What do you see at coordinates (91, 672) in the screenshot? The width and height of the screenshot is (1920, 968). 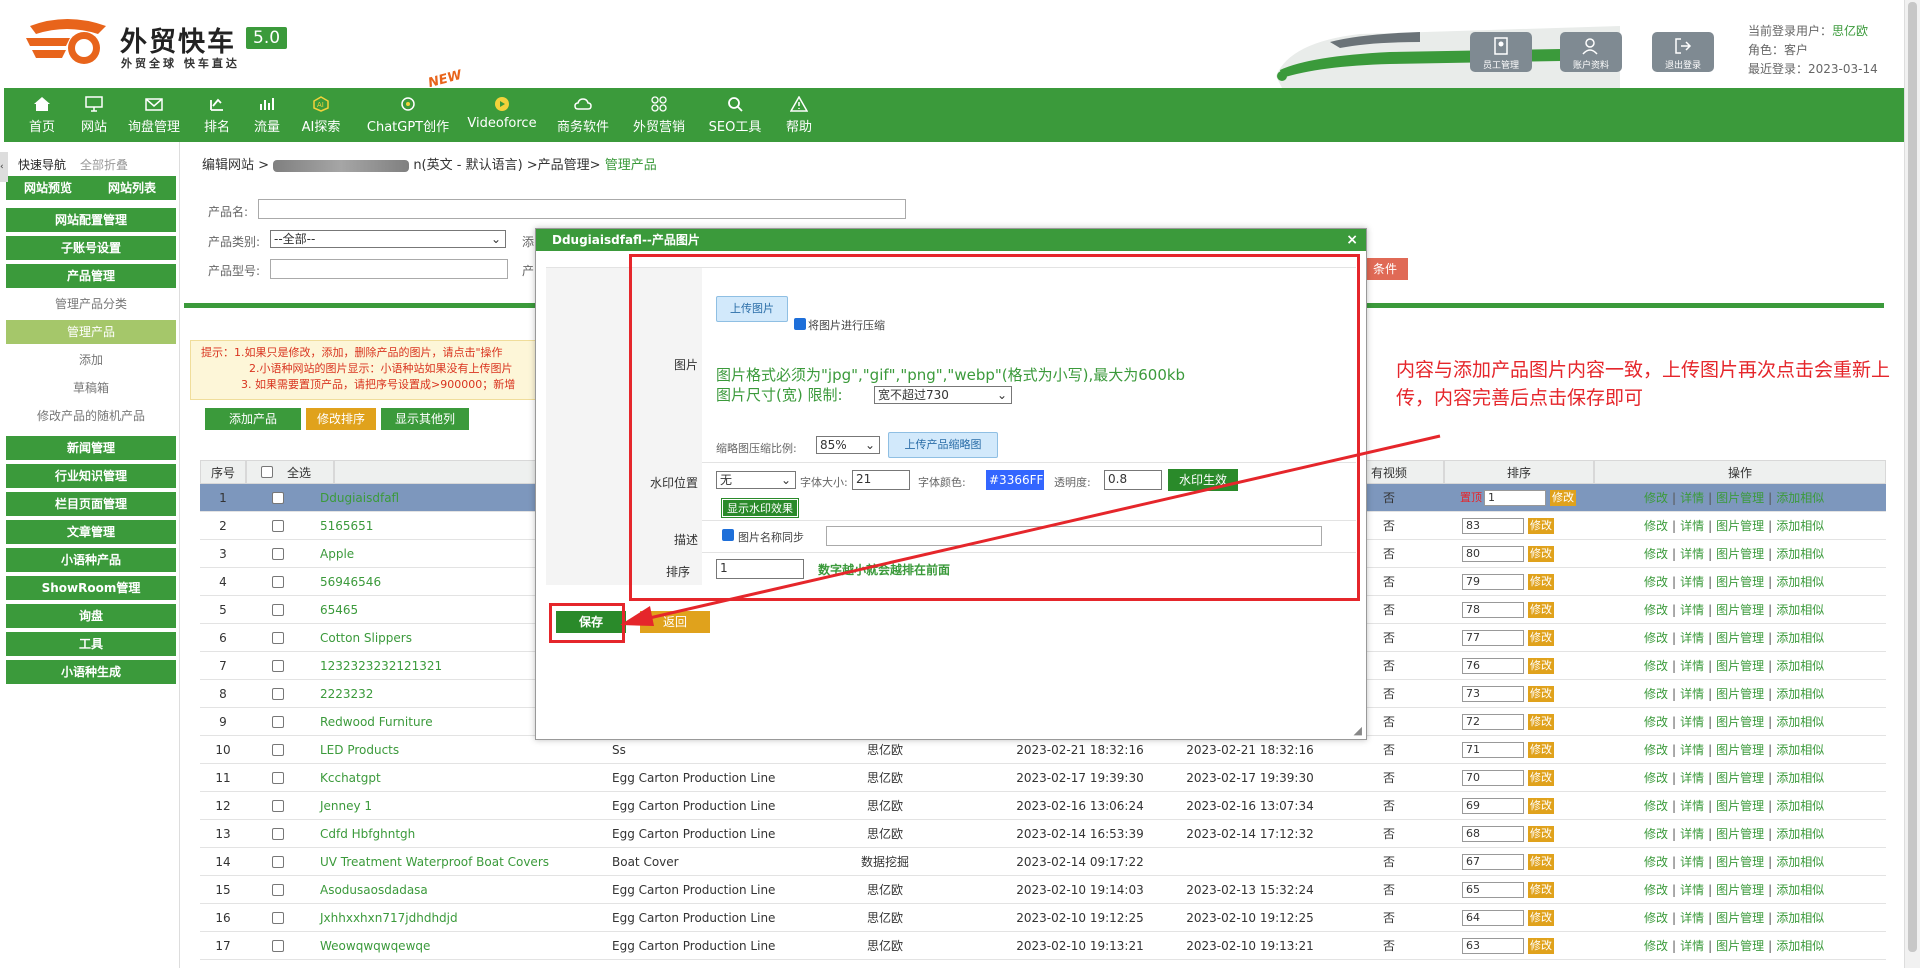 I see `sidebar-item: 小语种生成` at bounding box center [91, 672].